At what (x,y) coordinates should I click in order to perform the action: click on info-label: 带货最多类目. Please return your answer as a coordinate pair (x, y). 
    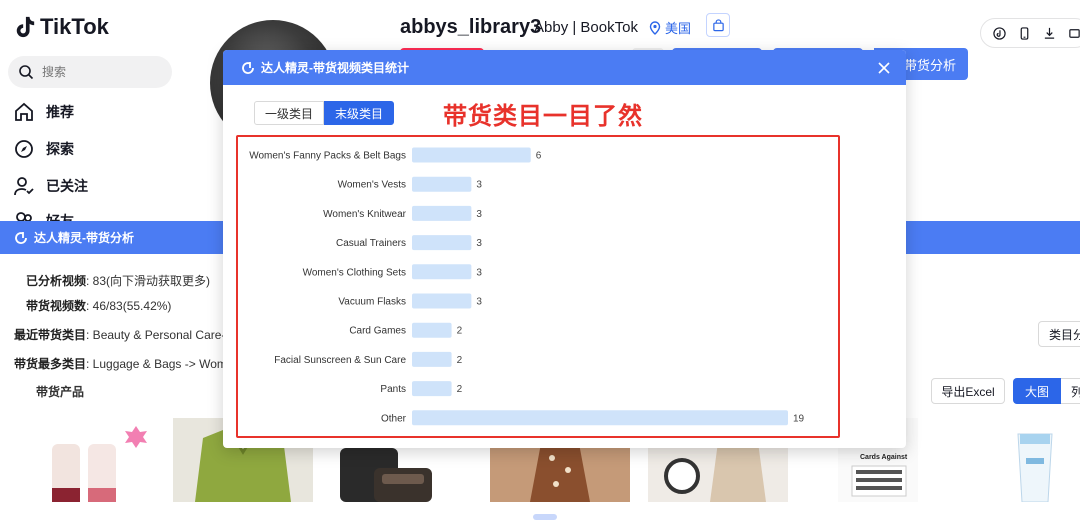
    Looking at the image, I should click on (50, 364).